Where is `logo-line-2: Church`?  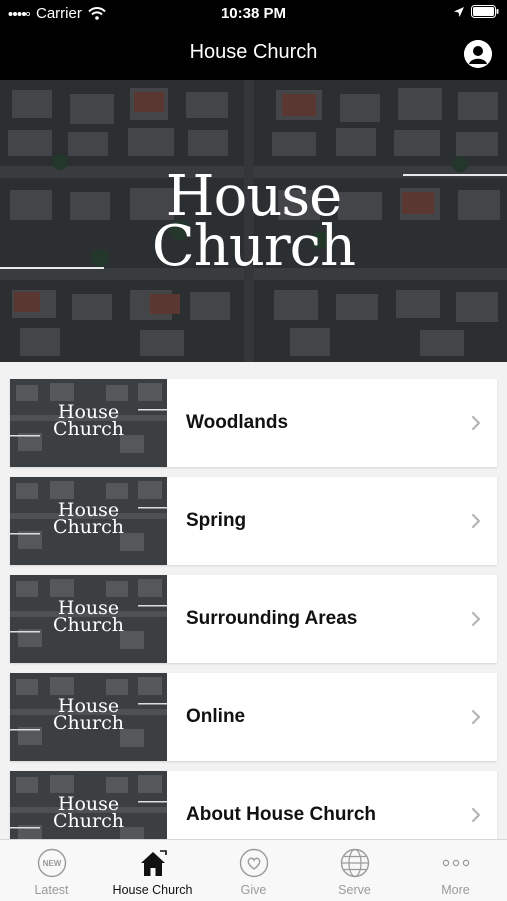
logo-line-2: Church is located at coordinates (253, 246).